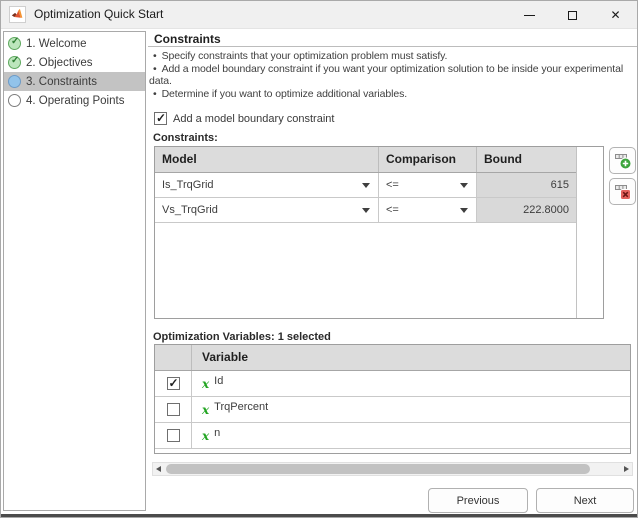  What do you see at coordinates (219, 380) in the screenshot?
I see `variable-name: Id` at bounding box center [219, 380].